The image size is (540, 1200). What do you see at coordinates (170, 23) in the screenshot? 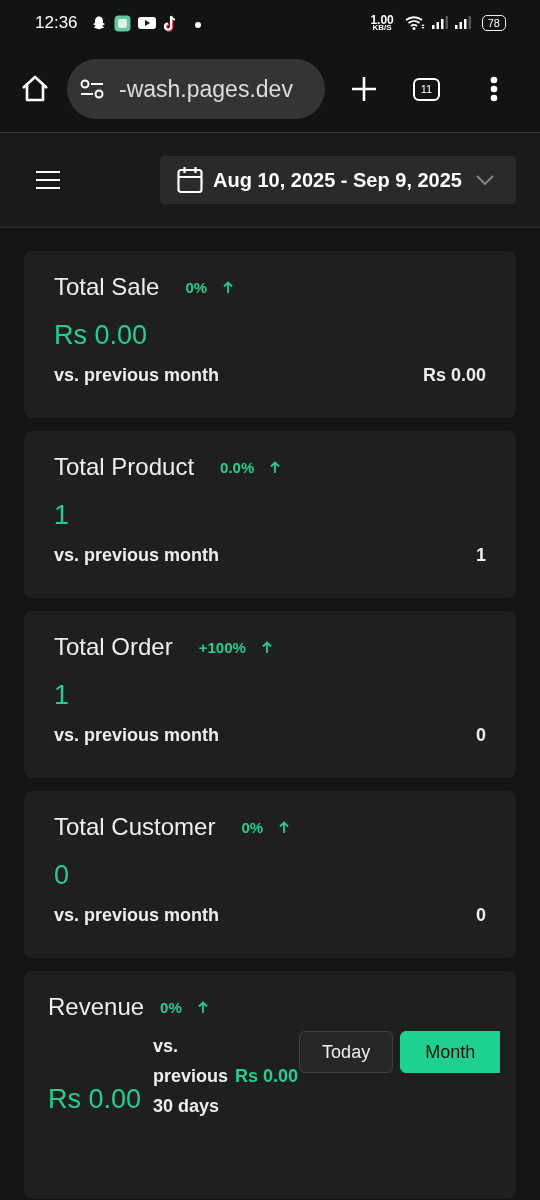
I see `note-icon` at bounding box center [170, 23].